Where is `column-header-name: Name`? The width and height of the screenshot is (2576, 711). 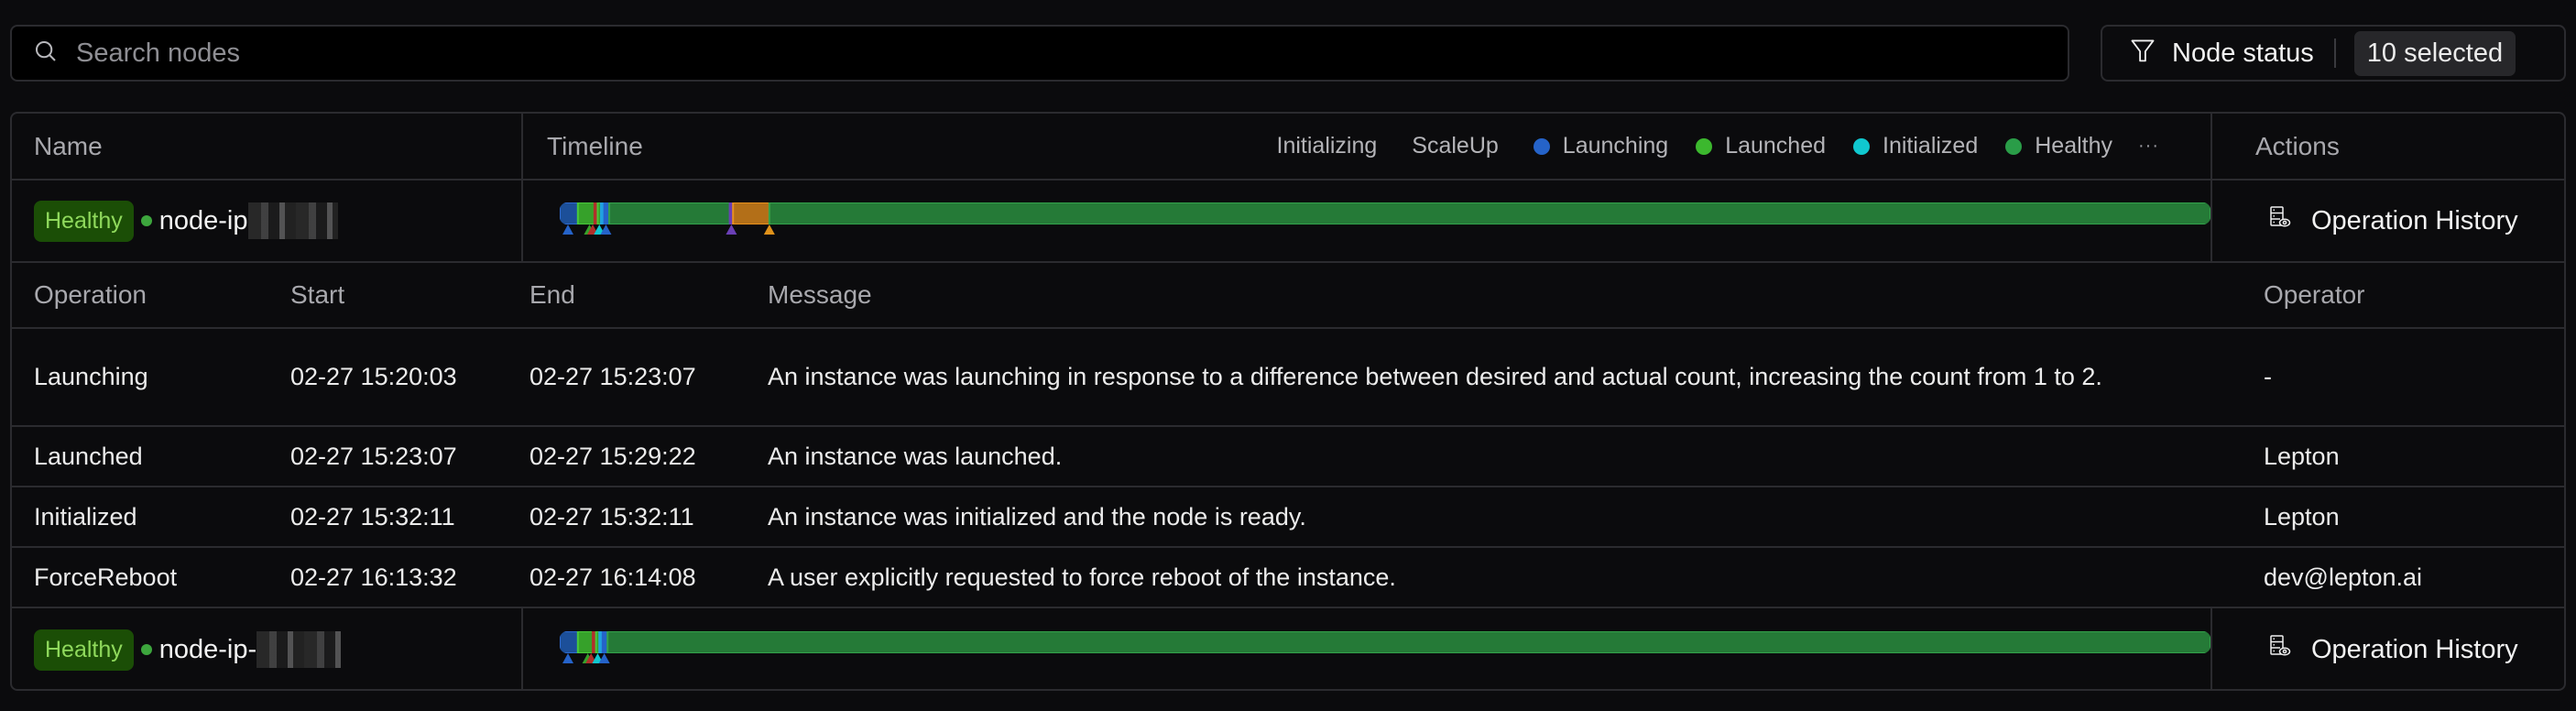 column-header-name: Name is located at coordinates (68, 146).